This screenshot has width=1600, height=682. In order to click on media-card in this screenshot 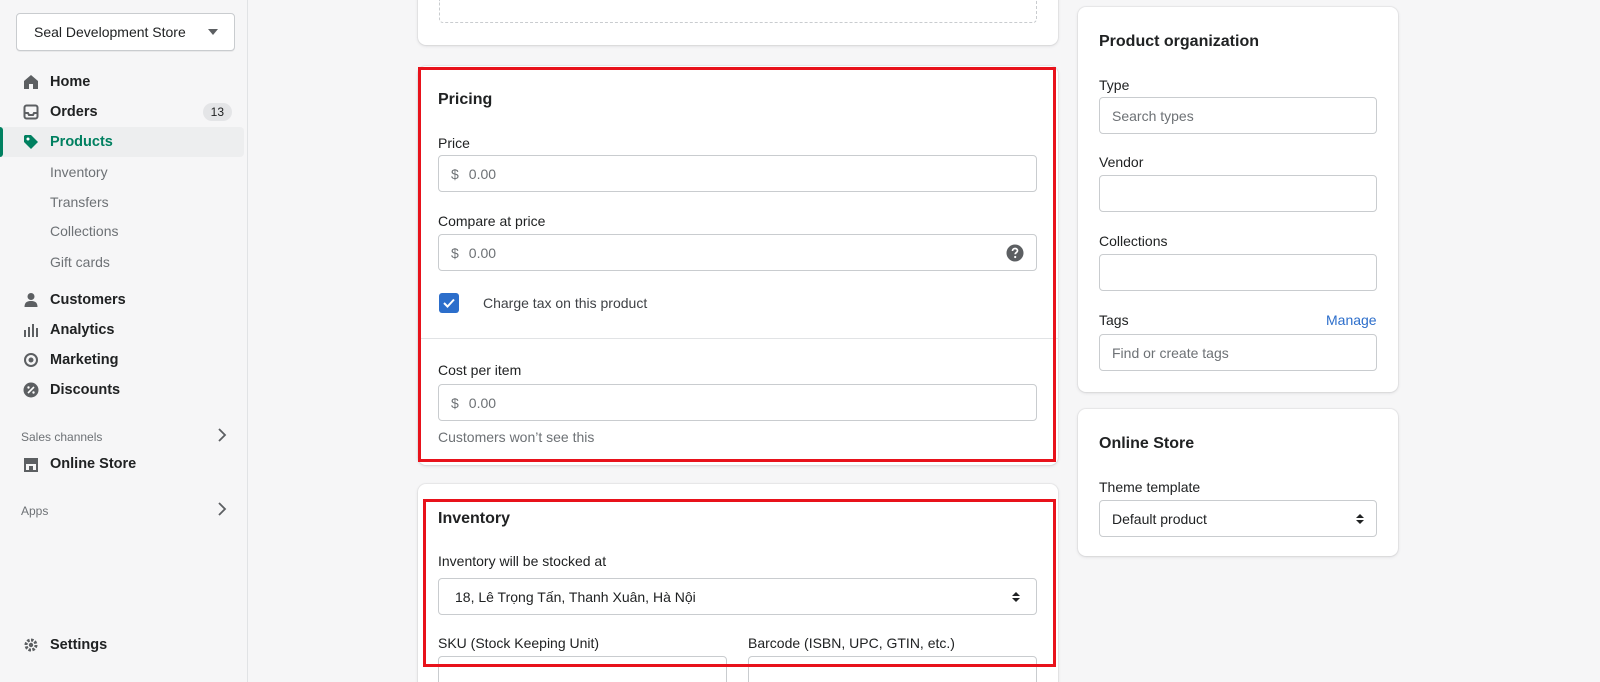, I will do `click(738, 22)`.